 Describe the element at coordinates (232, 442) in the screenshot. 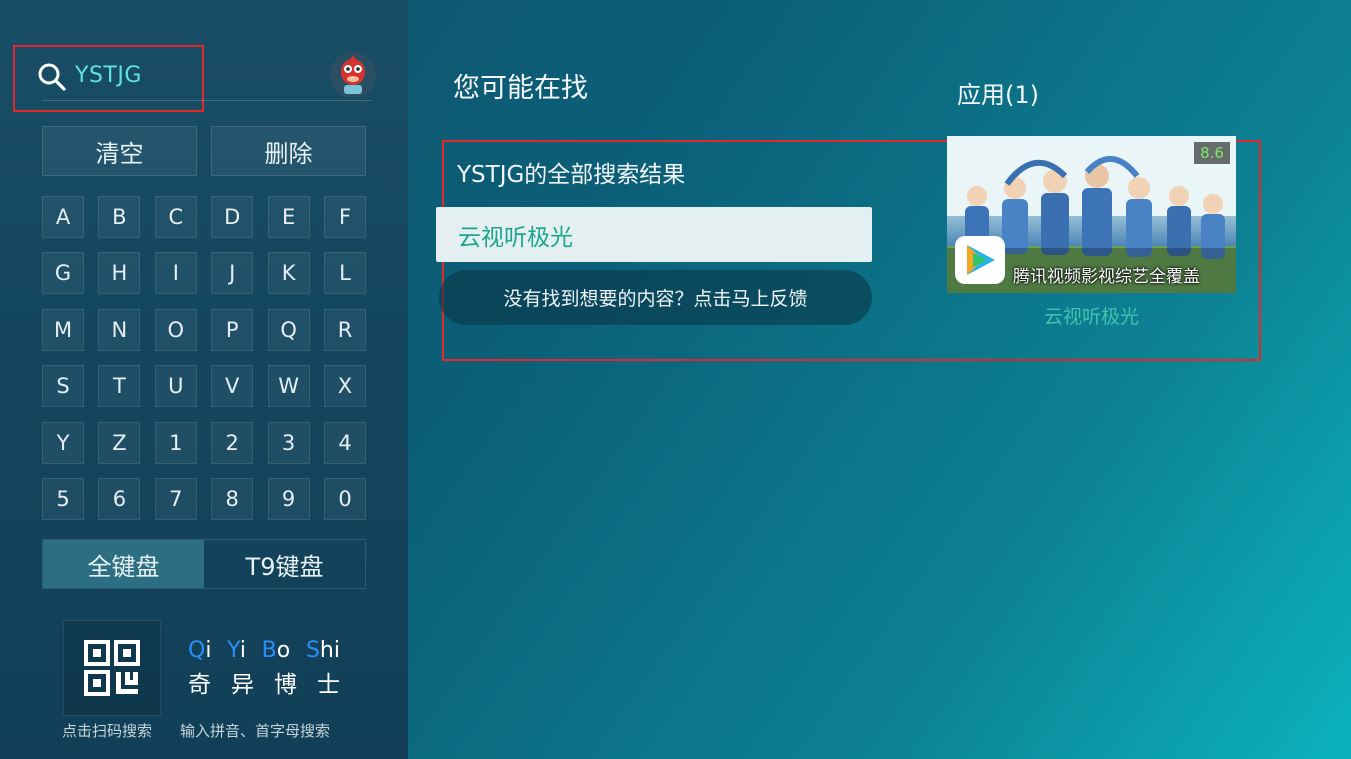

I see `key-2: 2` at that location.